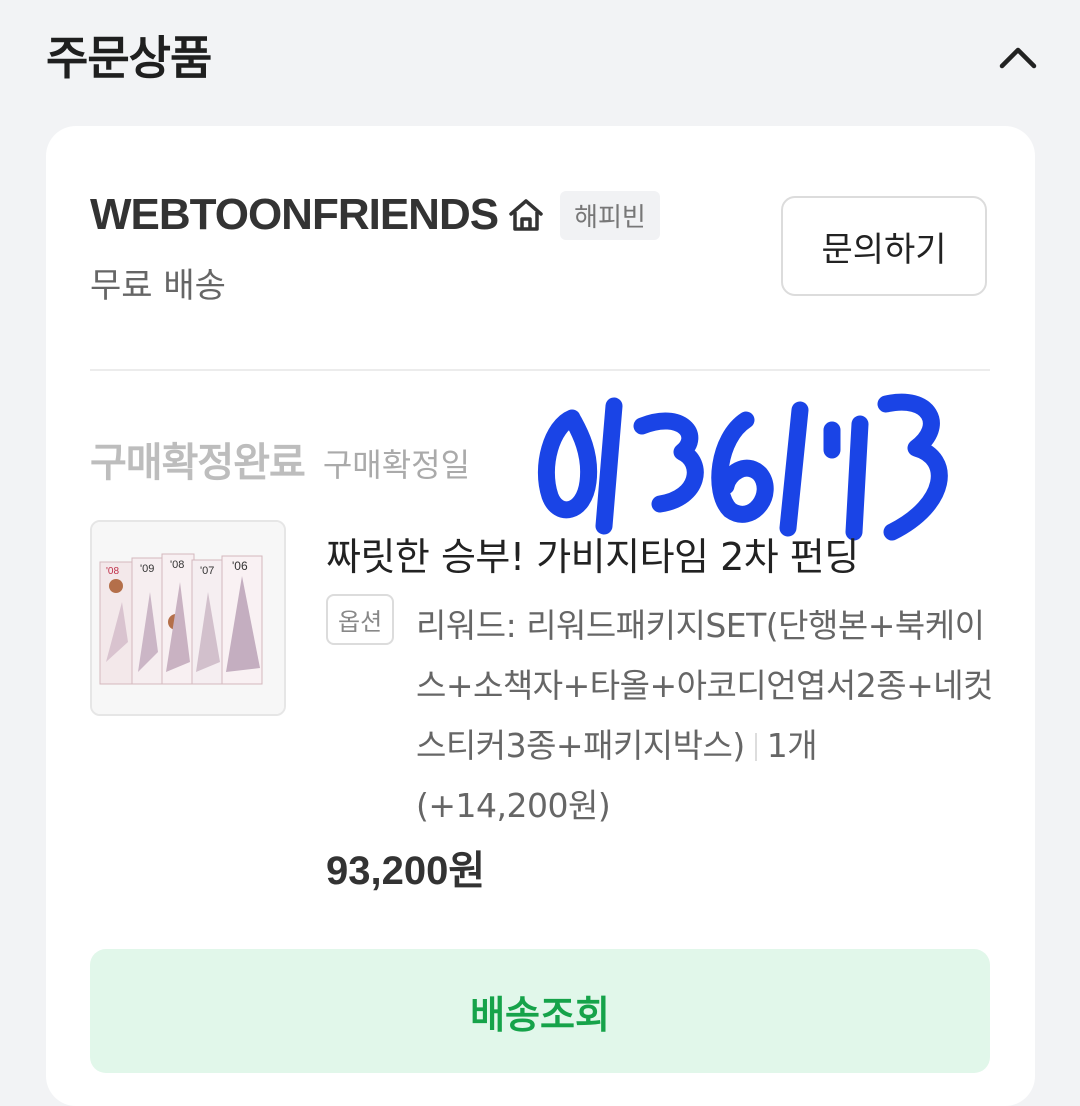 The image size is (1080, 1106). Describe the element at coordinates (592, 553) in the screenshot. I see `product-title: 짜릿한 승부! 가비지타임 2차 펀딩` at that location.